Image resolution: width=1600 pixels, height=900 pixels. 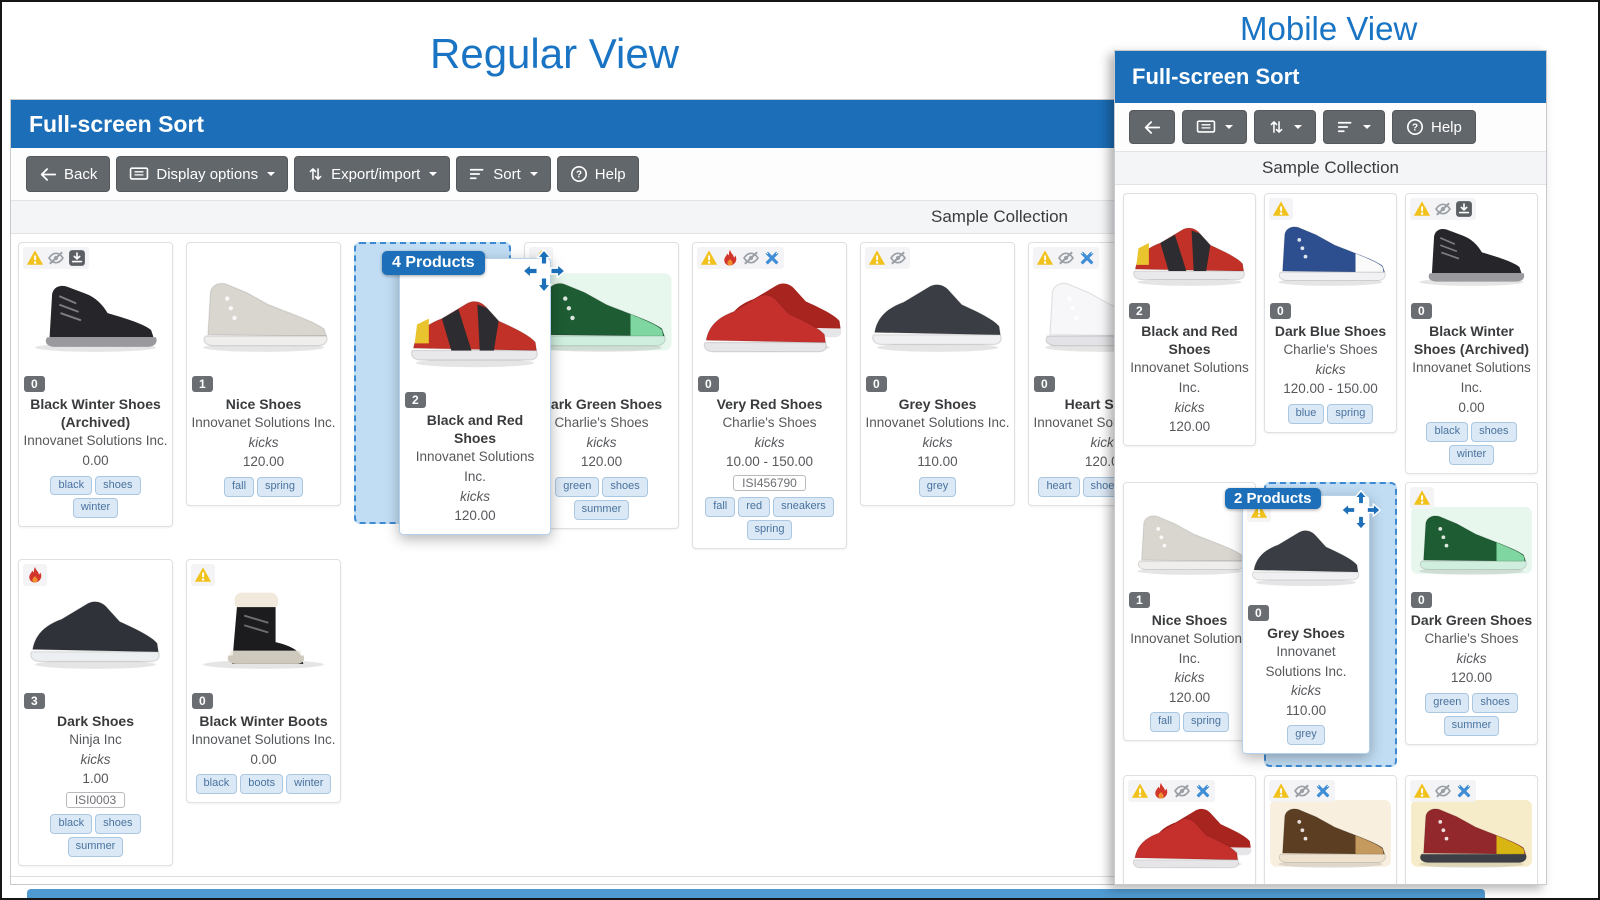 I want to click on hidden-icon, so click(x=1302, y=791).